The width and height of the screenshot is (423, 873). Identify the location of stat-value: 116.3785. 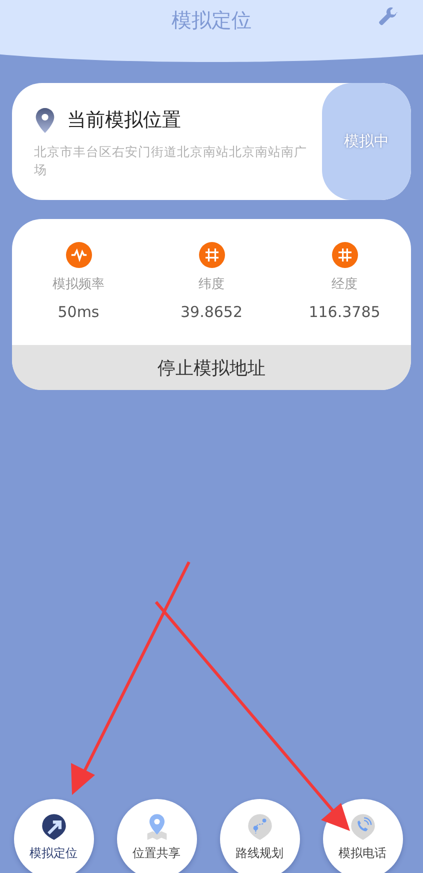
(344, 312).